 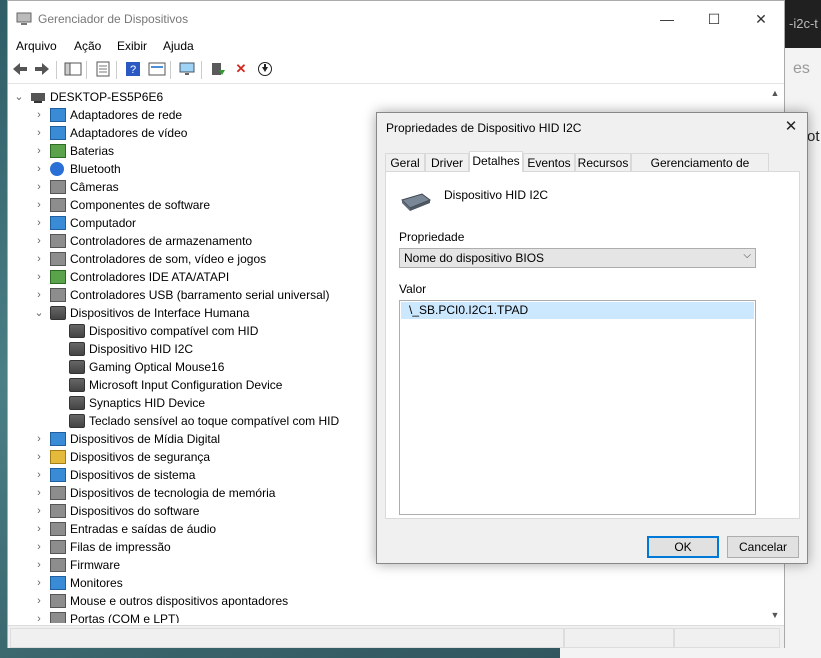 What do you see at coordinates (484, 128) in the screenshot?
I see `dialog-title: Propriedades de Dispositivo HID I2C` at bounding box center [484, 128].